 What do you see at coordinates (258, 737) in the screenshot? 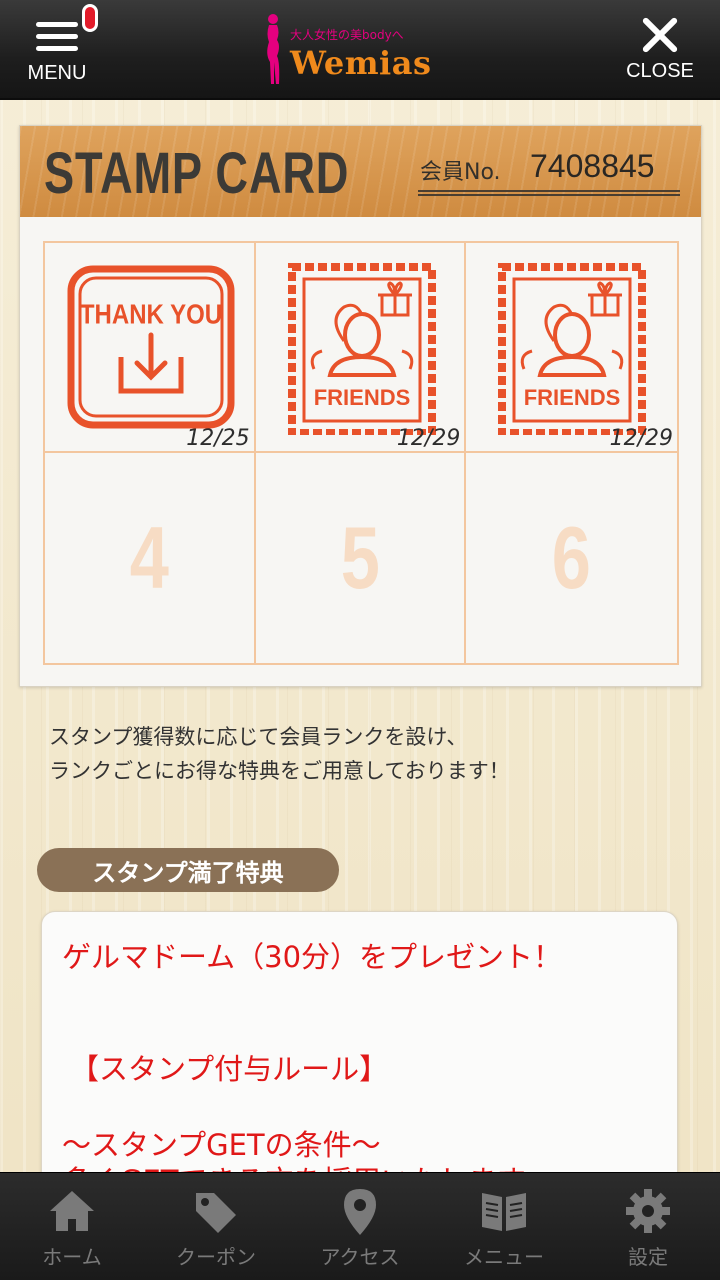
I see `description-line: スタンプ獲得数に応じて会員ランクを設け、` at bounding box center [258, 737].